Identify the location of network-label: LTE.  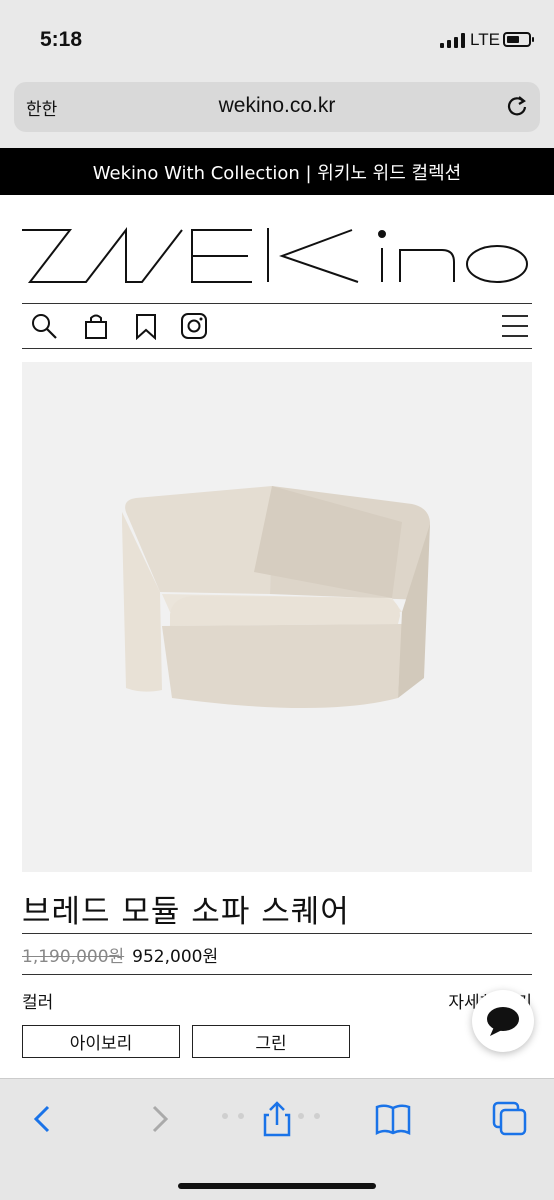
(485, 39).